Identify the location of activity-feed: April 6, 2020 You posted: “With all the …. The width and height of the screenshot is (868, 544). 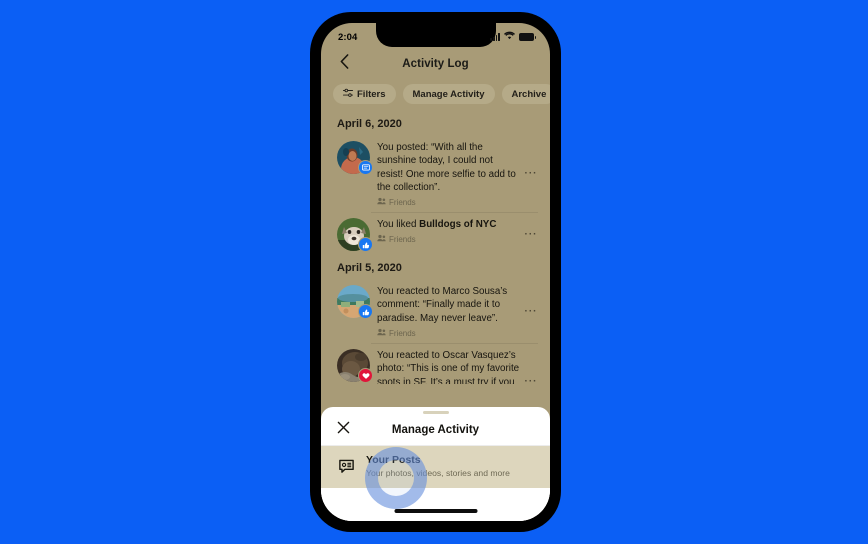
(435, 248).